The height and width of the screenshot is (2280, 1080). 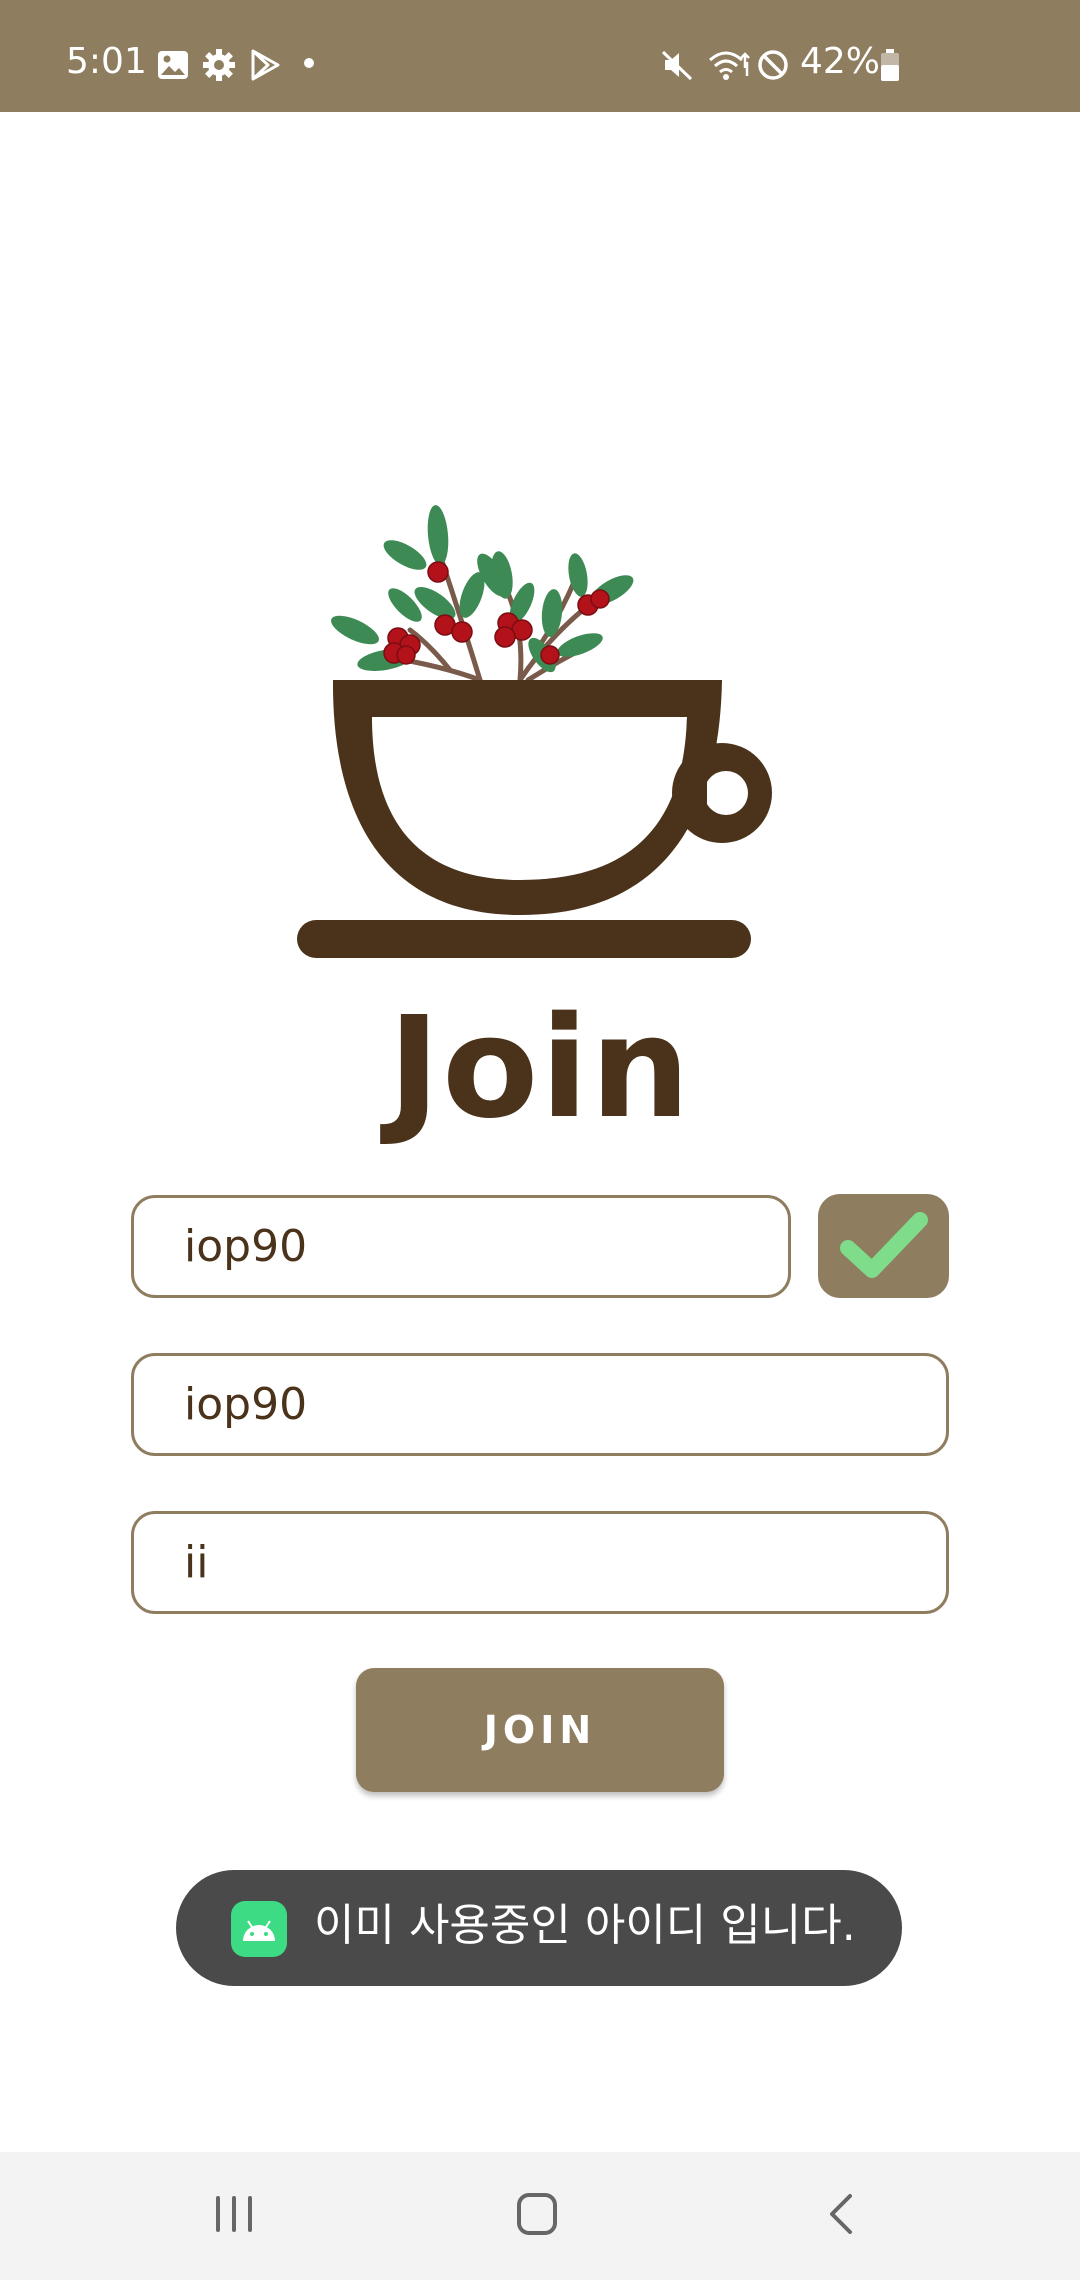 What do you see at coordinates (219, 65) in the screenshot?
I see `settings-gear-icon` at bounding box center [219, 65].